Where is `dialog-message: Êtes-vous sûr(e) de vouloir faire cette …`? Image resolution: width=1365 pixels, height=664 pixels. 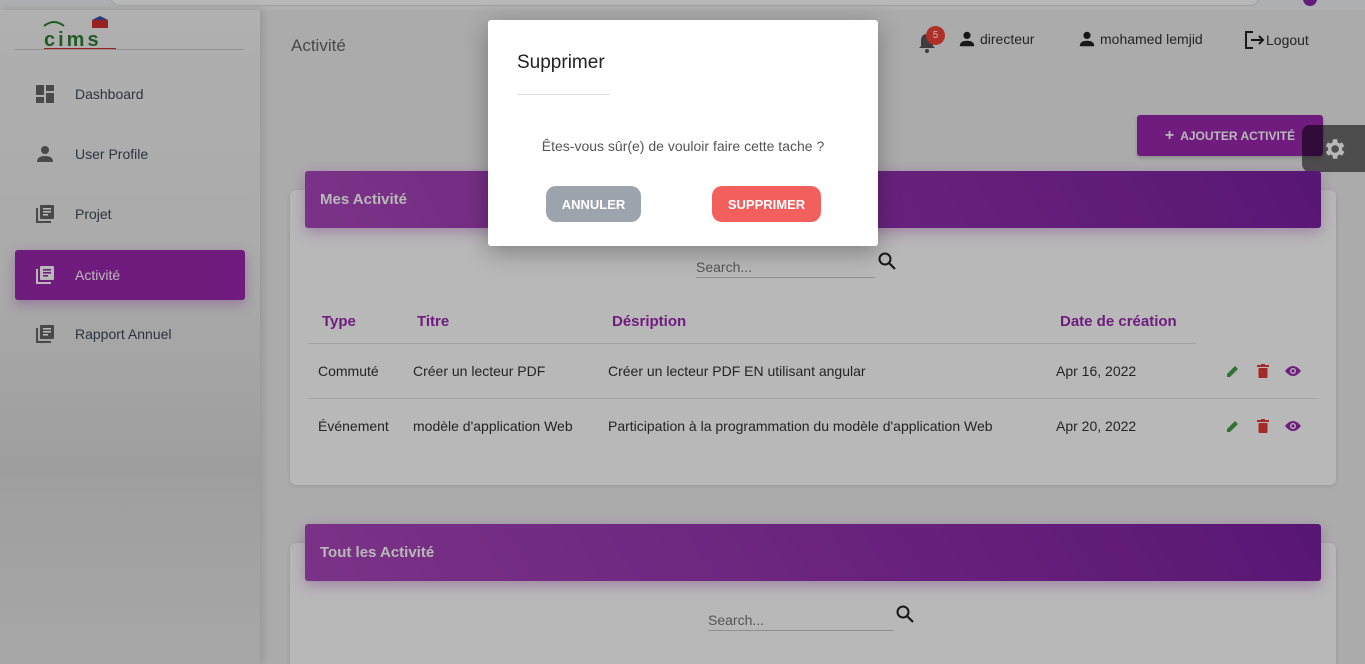 dialog-message: Êtes-vous sûr(e) de vouloir faire cette … is located at coordinates (683, 146).